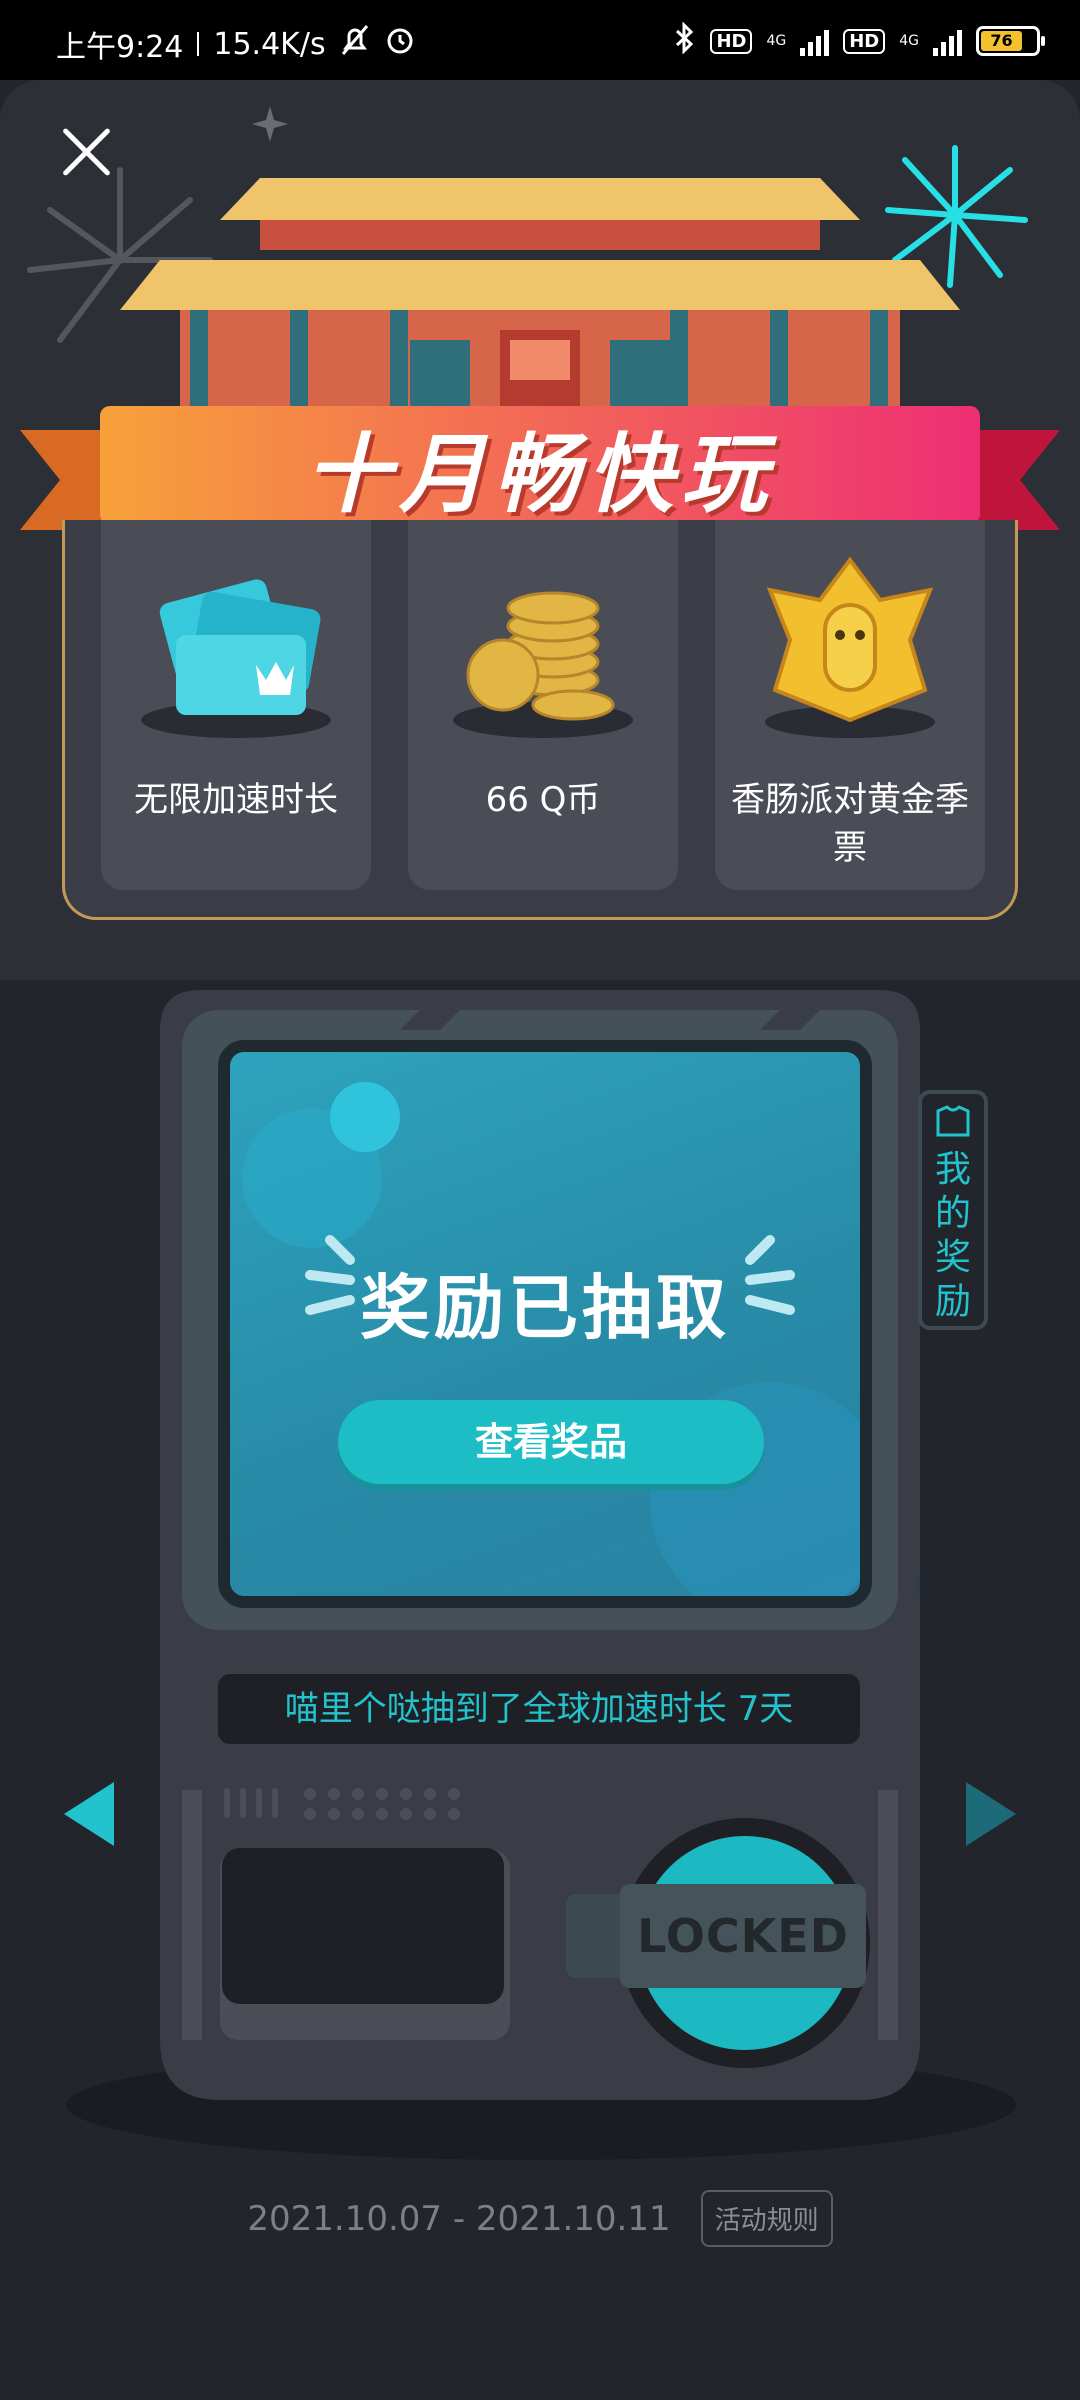  What do you see at coordinates (776, 41) in the screenshot?
I see `net-type-1: 4G` at bounding box center [776, 41].